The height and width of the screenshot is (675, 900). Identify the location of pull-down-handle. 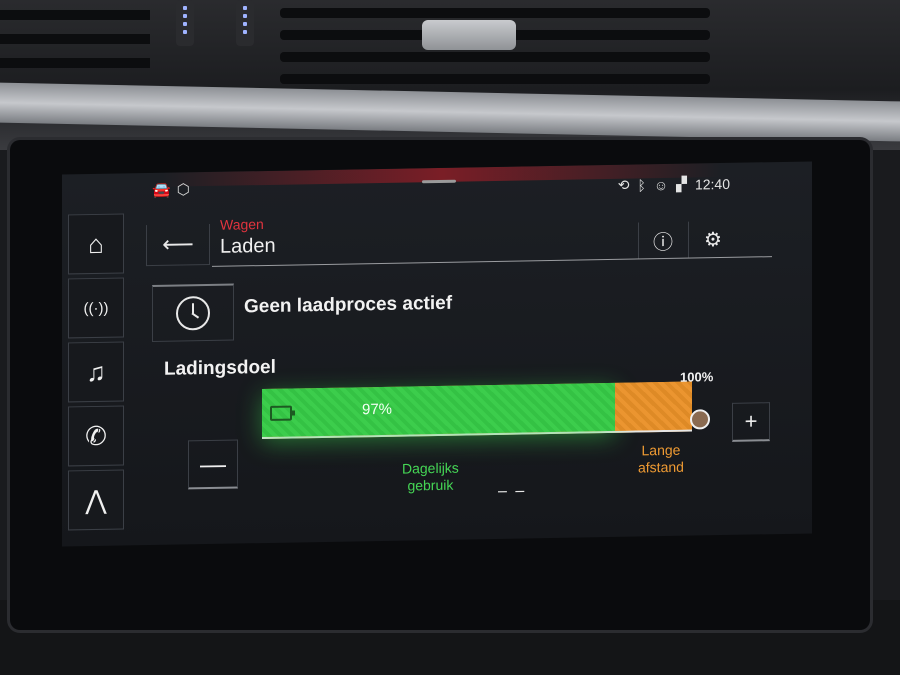
(439, 181).